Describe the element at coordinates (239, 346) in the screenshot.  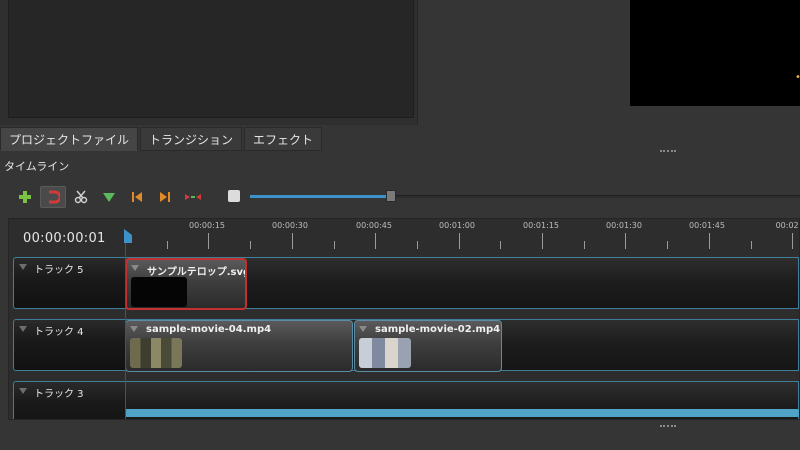
I see `clip: sample-movie-04.mp4` at that location.